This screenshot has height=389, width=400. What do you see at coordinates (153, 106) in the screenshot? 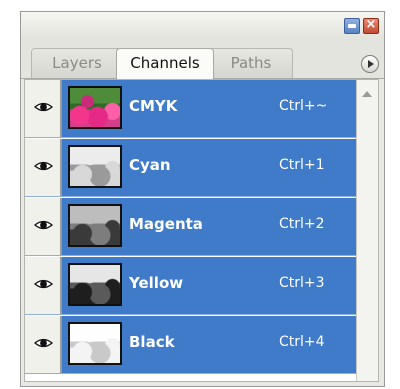
I see `channel-name: CMYK` at bounding box center [153, 106].